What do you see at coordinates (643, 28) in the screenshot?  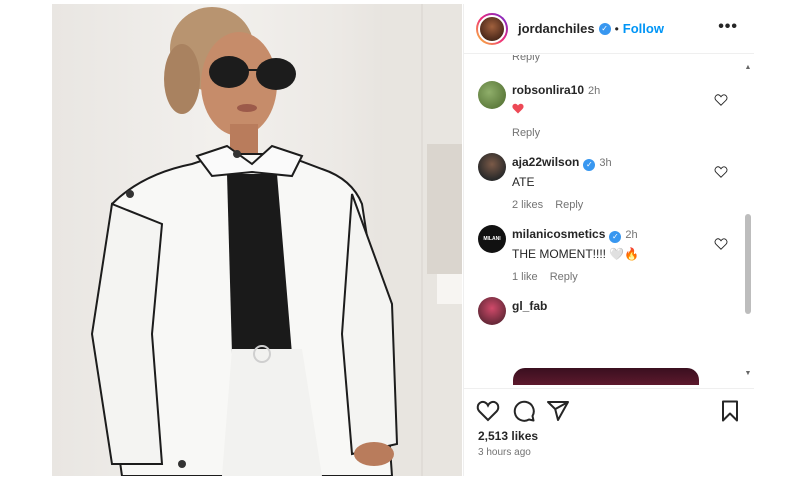 I see `follow-button: Follow` at bounding box center [643, 28].